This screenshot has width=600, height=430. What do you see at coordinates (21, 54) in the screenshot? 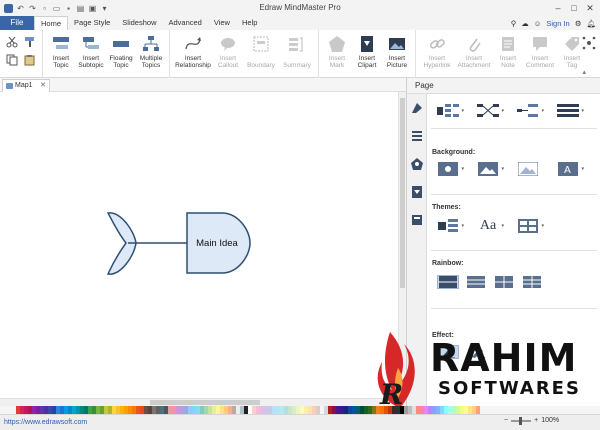
I see `clipboard-group` at bounding box center [21, 54].